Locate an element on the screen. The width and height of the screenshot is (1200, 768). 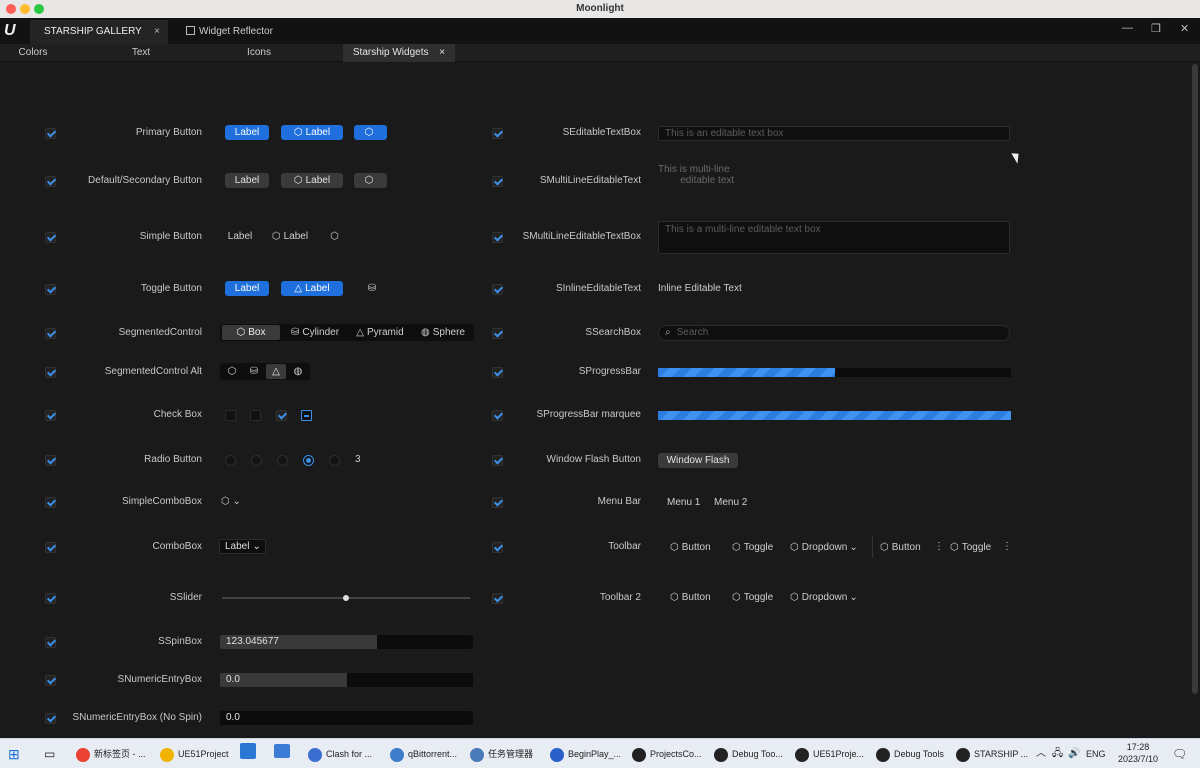
close-window-icon: ✕ is located at coordinates (1184, 28).